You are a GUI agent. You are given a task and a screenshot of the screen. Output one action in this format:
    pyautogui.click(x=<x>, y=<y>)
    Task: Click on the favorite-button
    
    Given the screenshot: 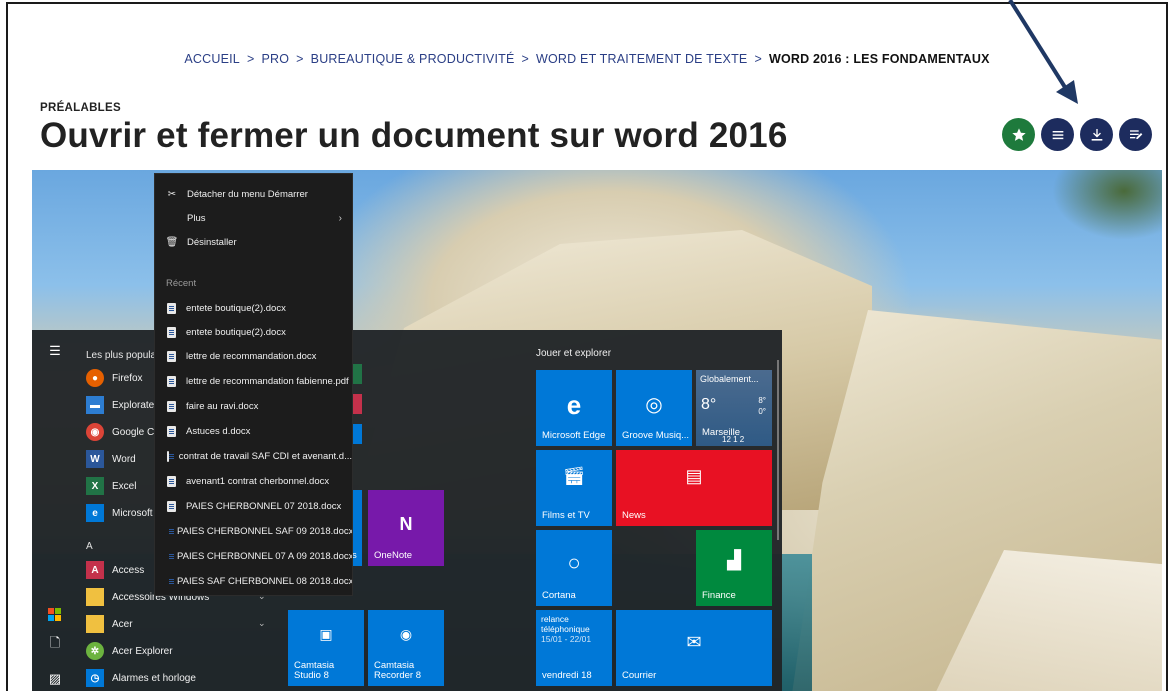 What is the action you would take?
    pyautogui.click(x=1018, y=134)
    